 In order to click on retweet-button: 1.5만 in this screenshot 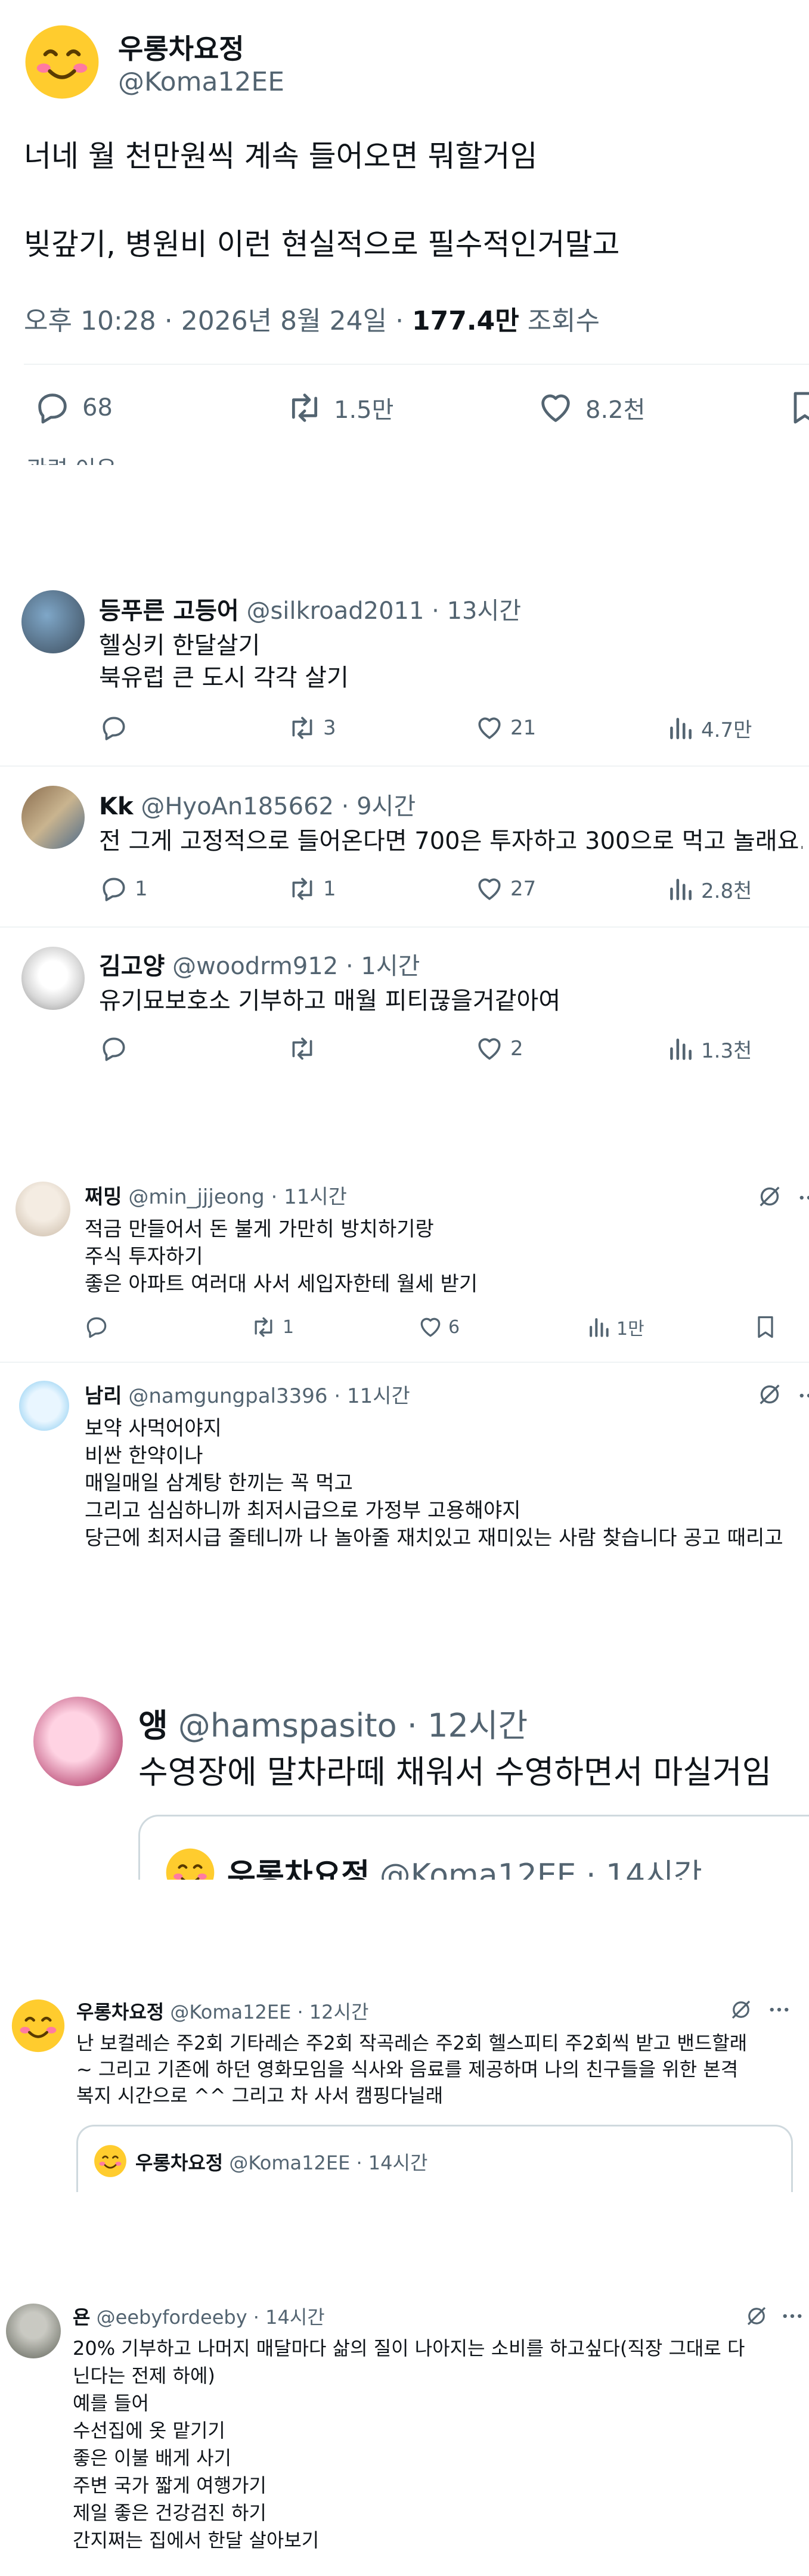, I will do `click(338, 408)`.